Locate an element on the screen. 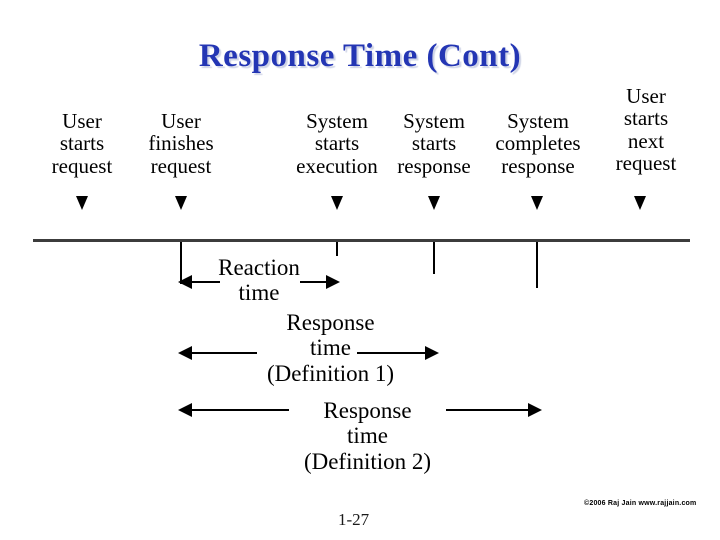 The image size is (720, 540). event-label-system-completes-response: System completes response is located at coordinates (538, 143).